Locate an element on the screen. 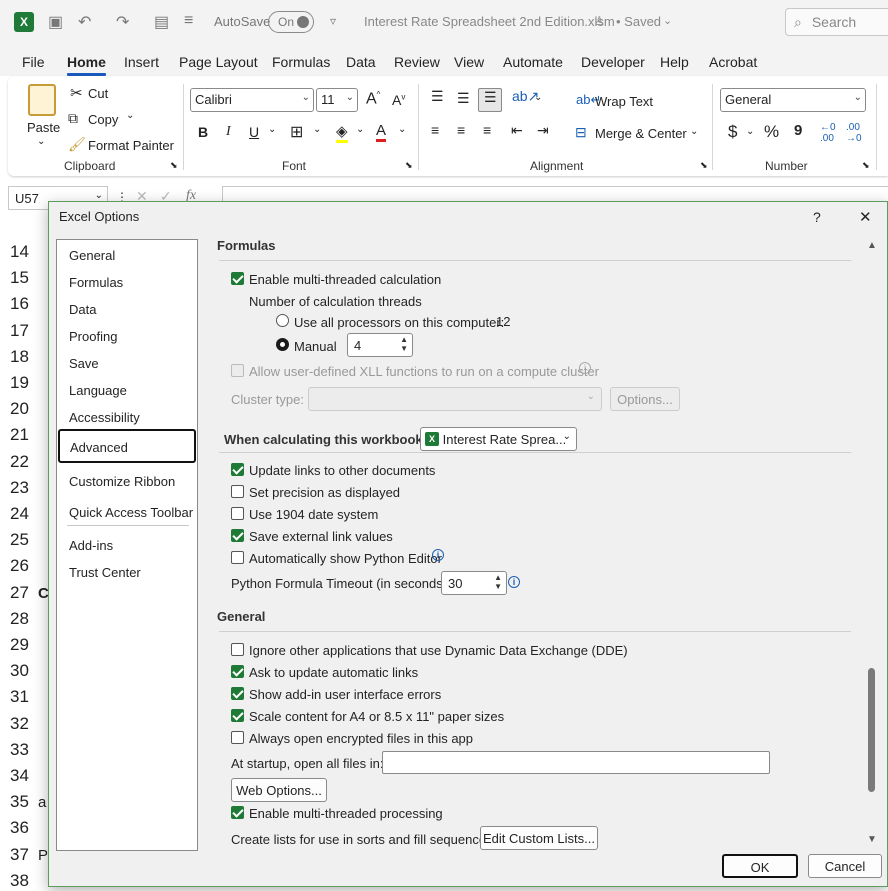 The height and width of the screenshot is (891, 888). python-timeout-spinner: 30 ▲ ▼ is located at coordinates (474, 583).